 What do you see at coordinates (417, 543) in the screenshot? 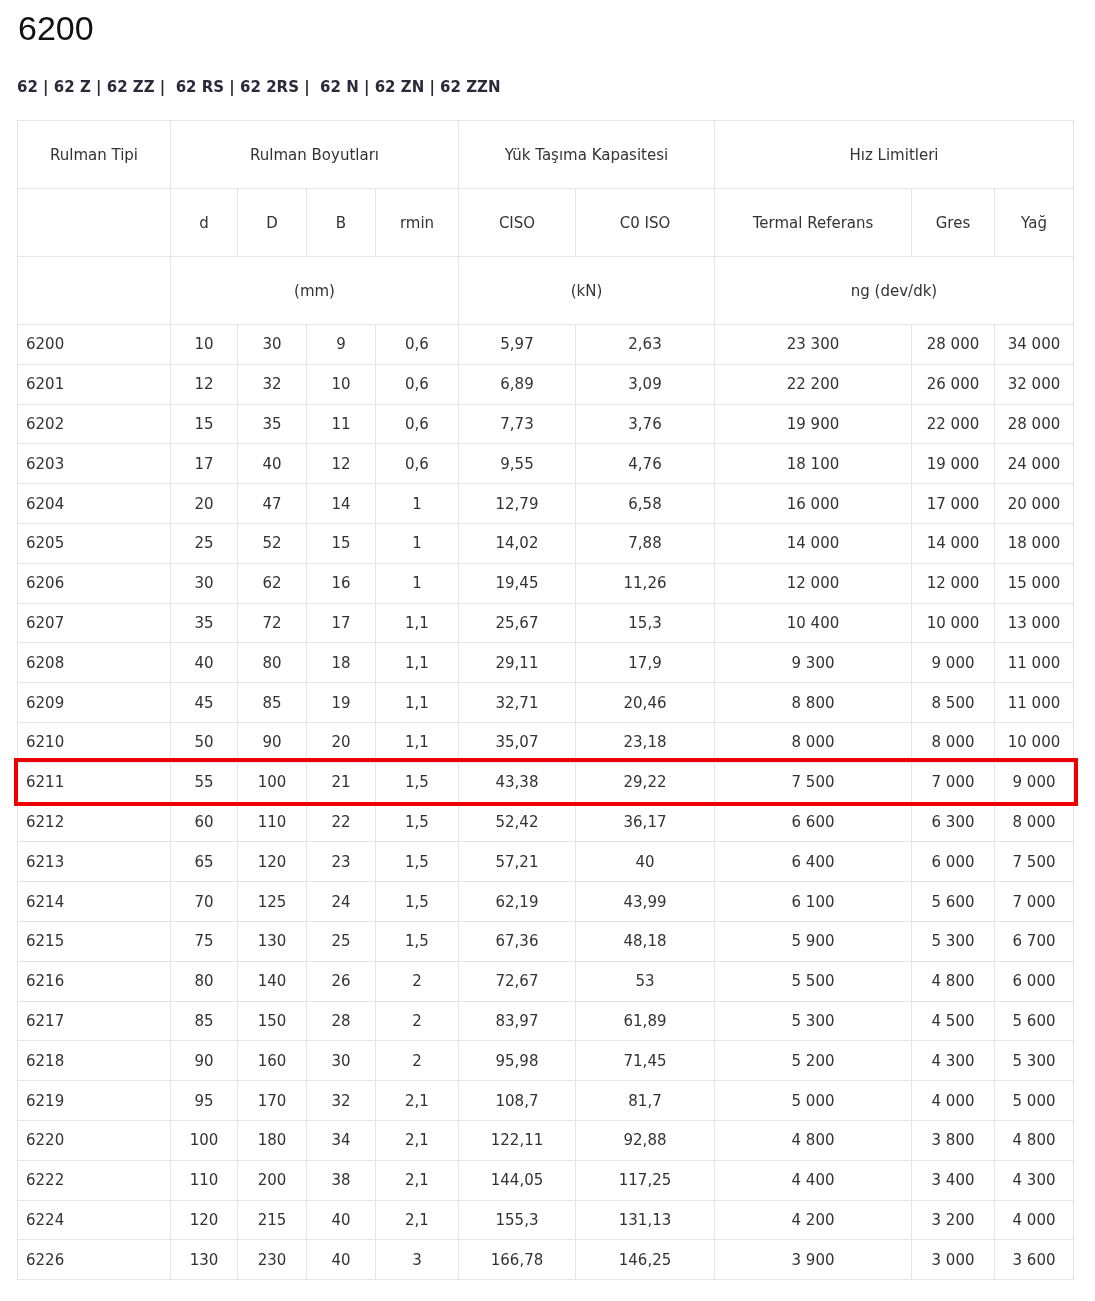
I see `table-cell: 1` at bounding box center [417, 543].